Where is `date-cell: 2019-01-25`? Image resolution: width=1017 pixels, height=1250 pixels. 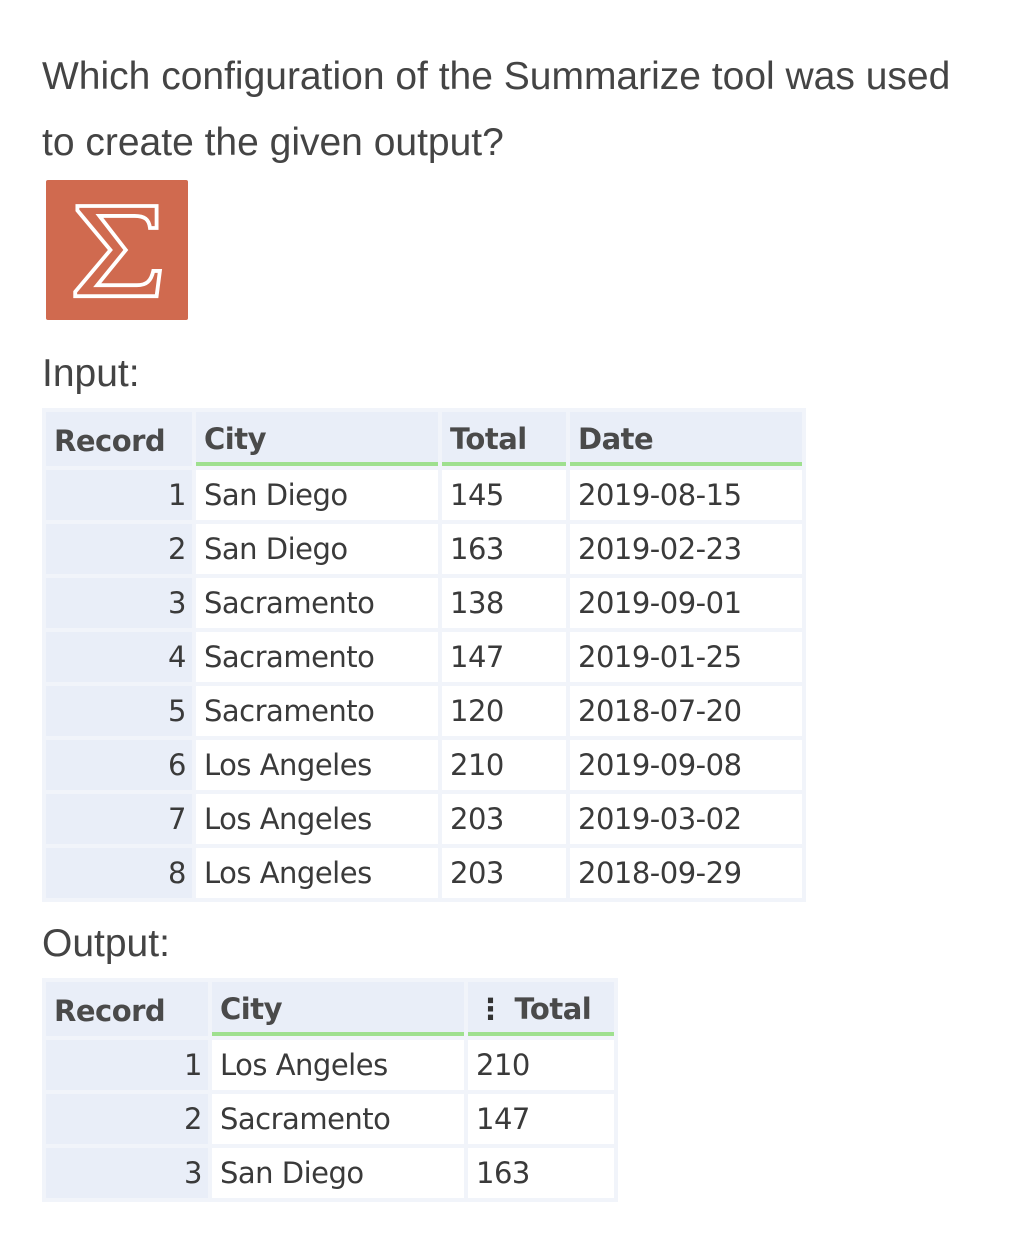 date-cell: 2019-01-25 is located at coordinates (686, 657).